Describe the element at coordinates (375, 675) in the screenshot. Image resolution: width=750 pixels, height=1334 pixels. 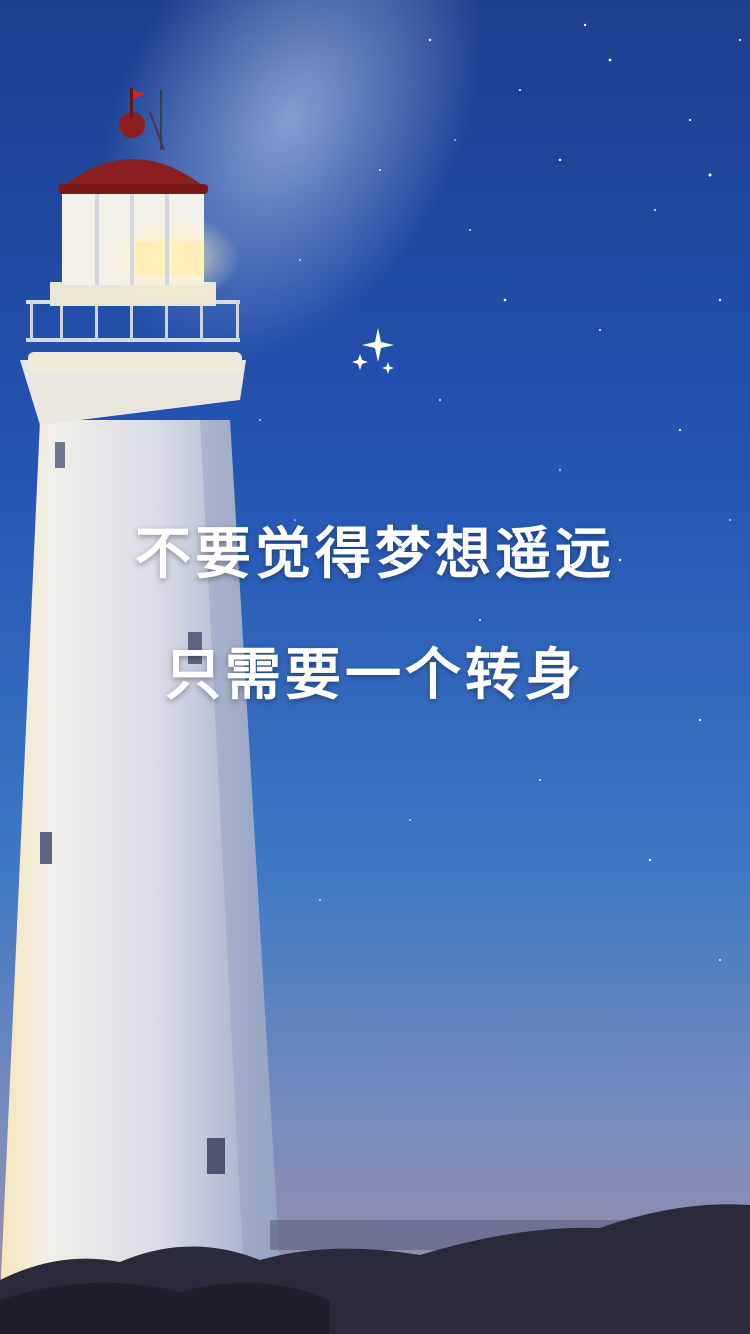
I see `quote-line-2: 只需要一个转身` at that location.